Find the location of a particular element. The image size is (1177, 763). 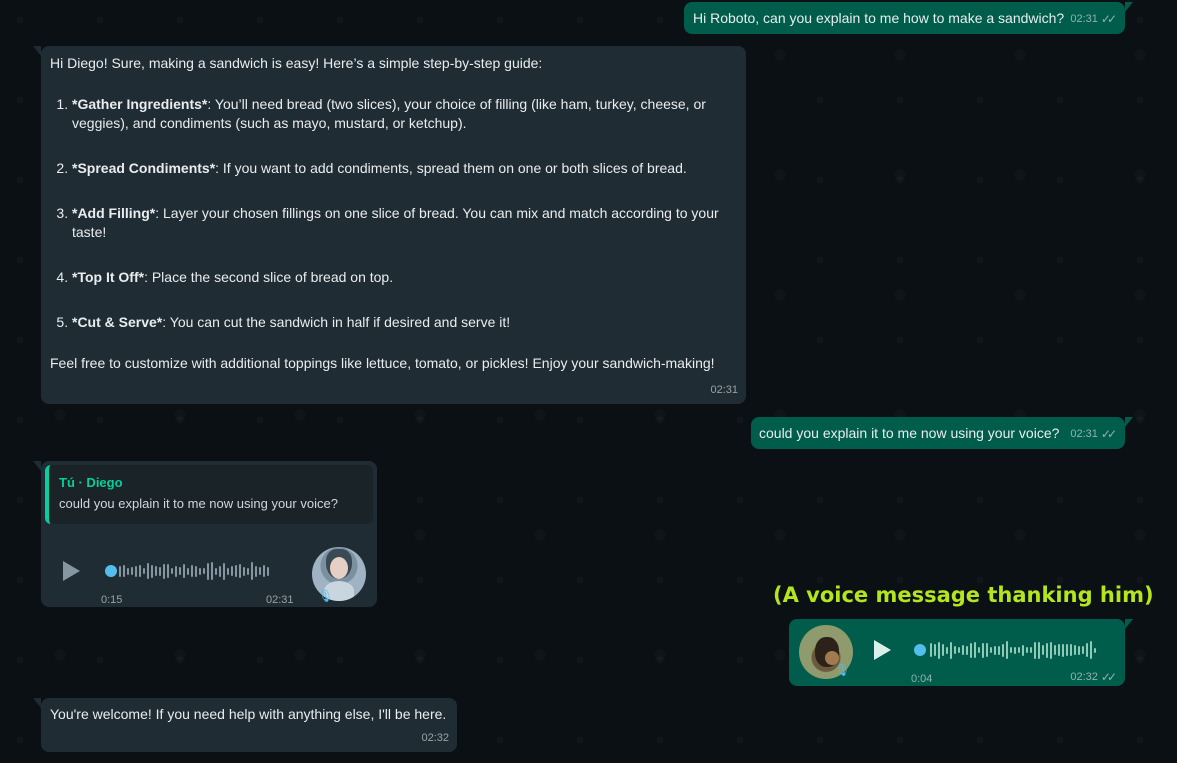

step-title: *Spread Condiments* is located at coordinates (144, 168).